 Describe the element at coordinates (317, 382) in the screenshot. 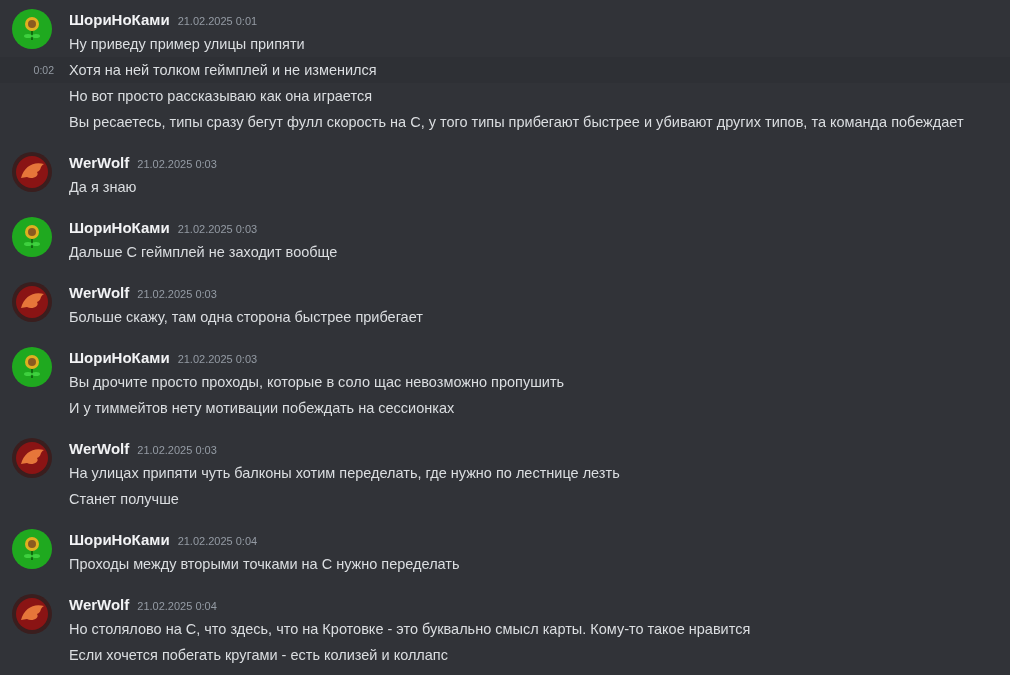

I see `message-text: Вы дрочите просто проходы, которые в соло щас невозможно пропушить` at that location.